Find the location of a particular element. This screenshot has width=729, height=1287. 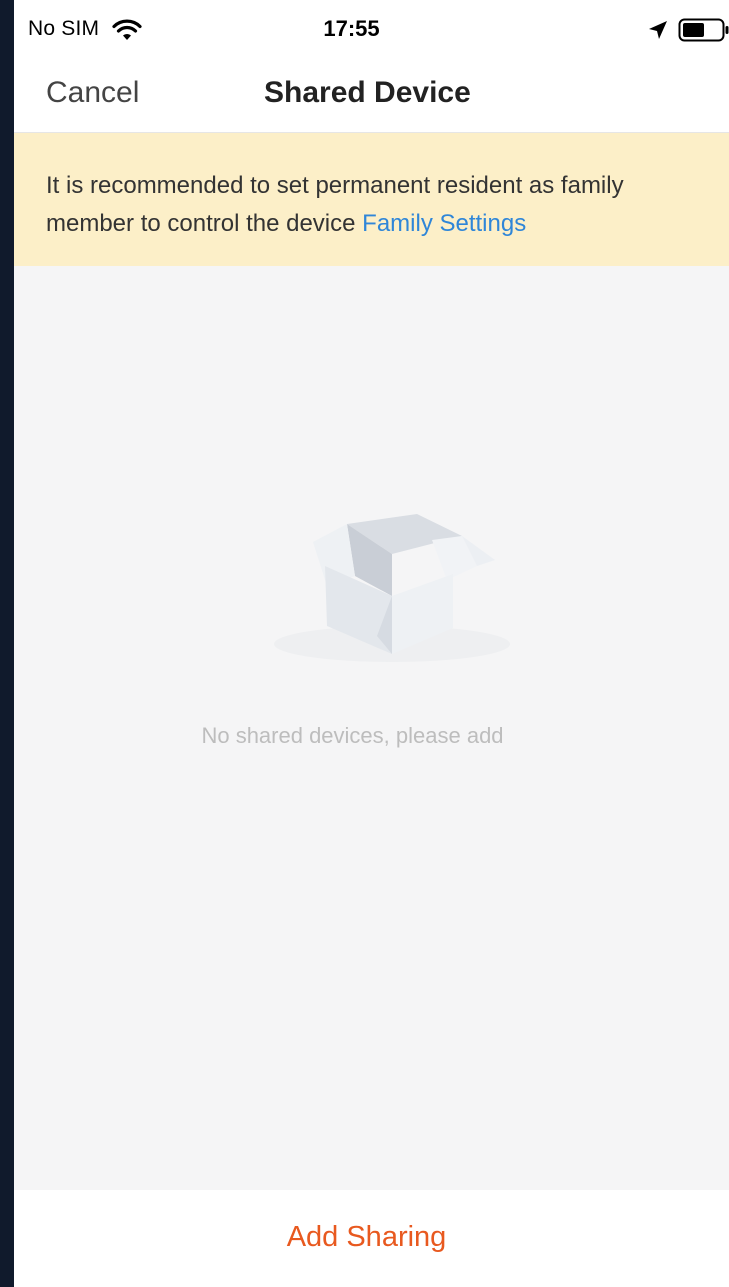

status-bar: No SIM 17:55 is located at coordinates (371, 31).